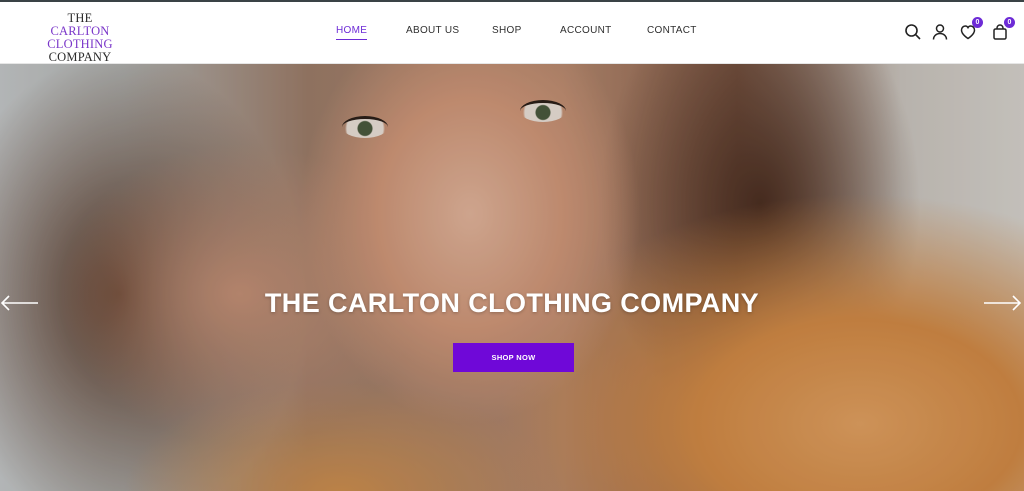 This screenshot has width=1024, height=491. What do you see at coordinates (971, 29) in the screenshot?
I see `heart-icon: 0` at bounding box center [971, 29].